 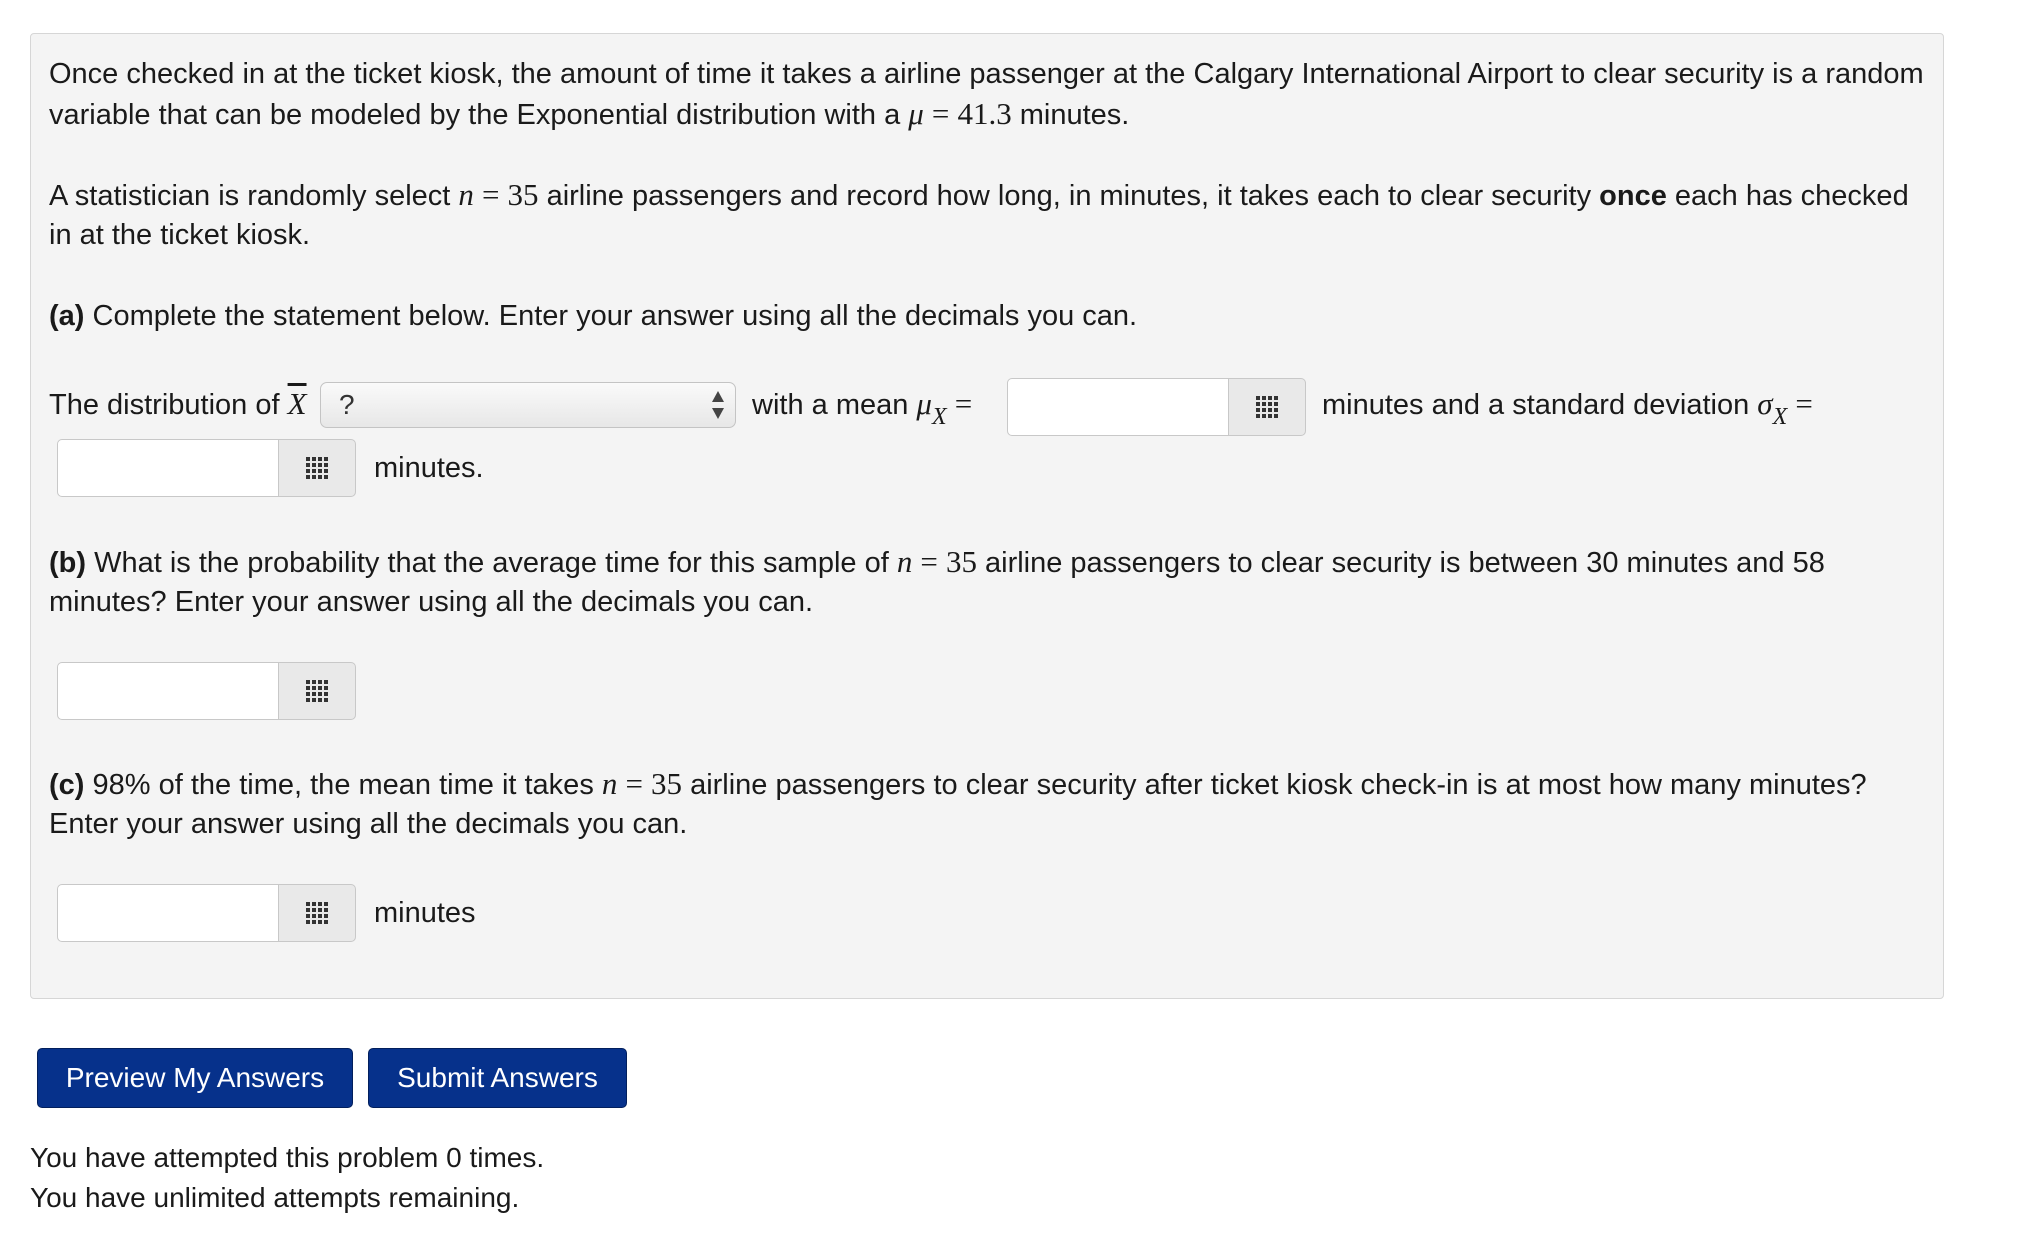 I want to click on mean-label: with a mean μX =, so click(x=862, y=407).